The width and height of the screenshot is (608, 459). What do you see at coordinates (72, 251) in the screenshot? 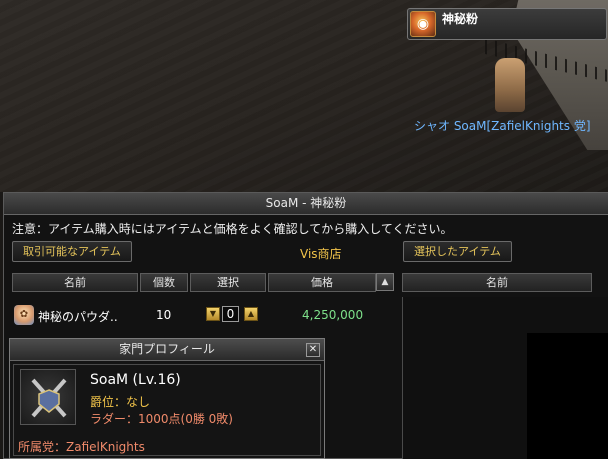
I see `available-items-tab: 取引可能なアイテム` at bounding box center [72, 251].